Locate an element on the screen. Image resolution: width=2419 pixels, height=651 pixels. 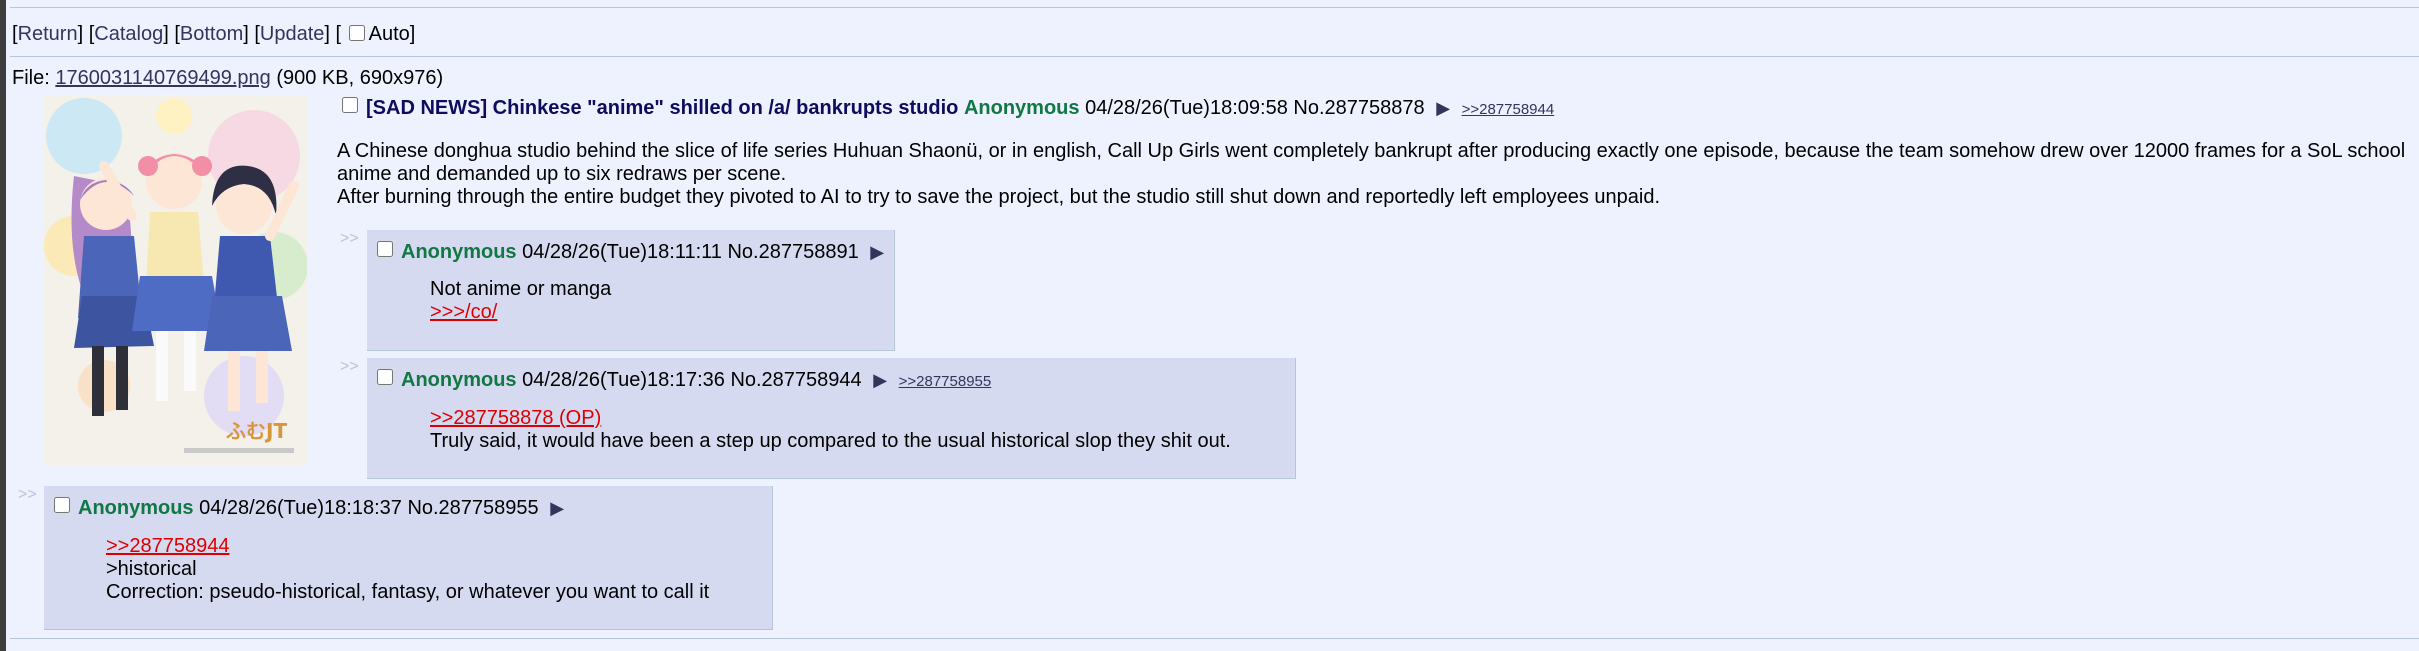
auto-label: Auto is located at coordinates (389, 34).